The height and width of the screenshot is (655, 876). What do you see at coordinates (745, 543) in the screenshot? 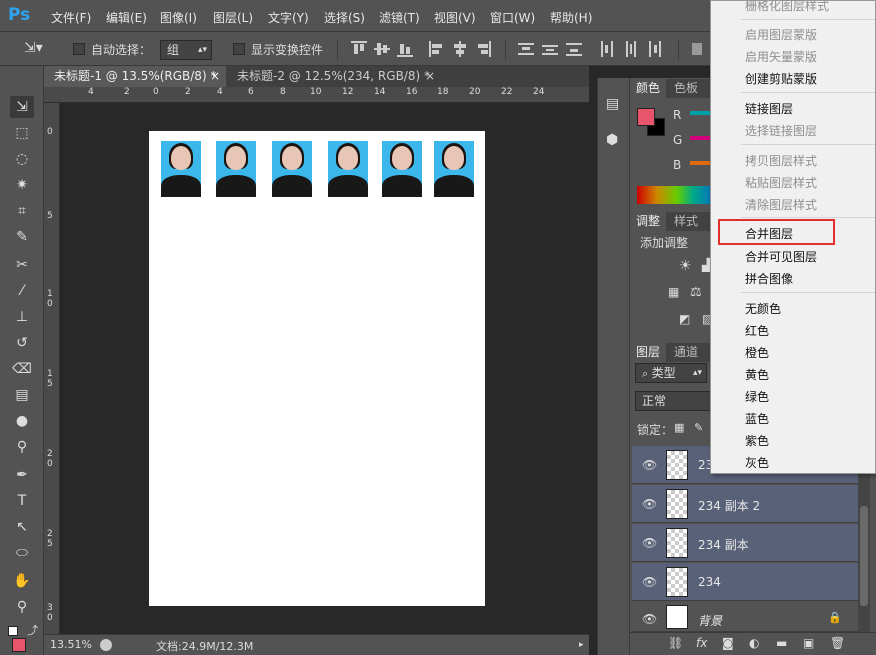
I see `layer-row: 👁 234 副本` at bounding box center [745, 543].